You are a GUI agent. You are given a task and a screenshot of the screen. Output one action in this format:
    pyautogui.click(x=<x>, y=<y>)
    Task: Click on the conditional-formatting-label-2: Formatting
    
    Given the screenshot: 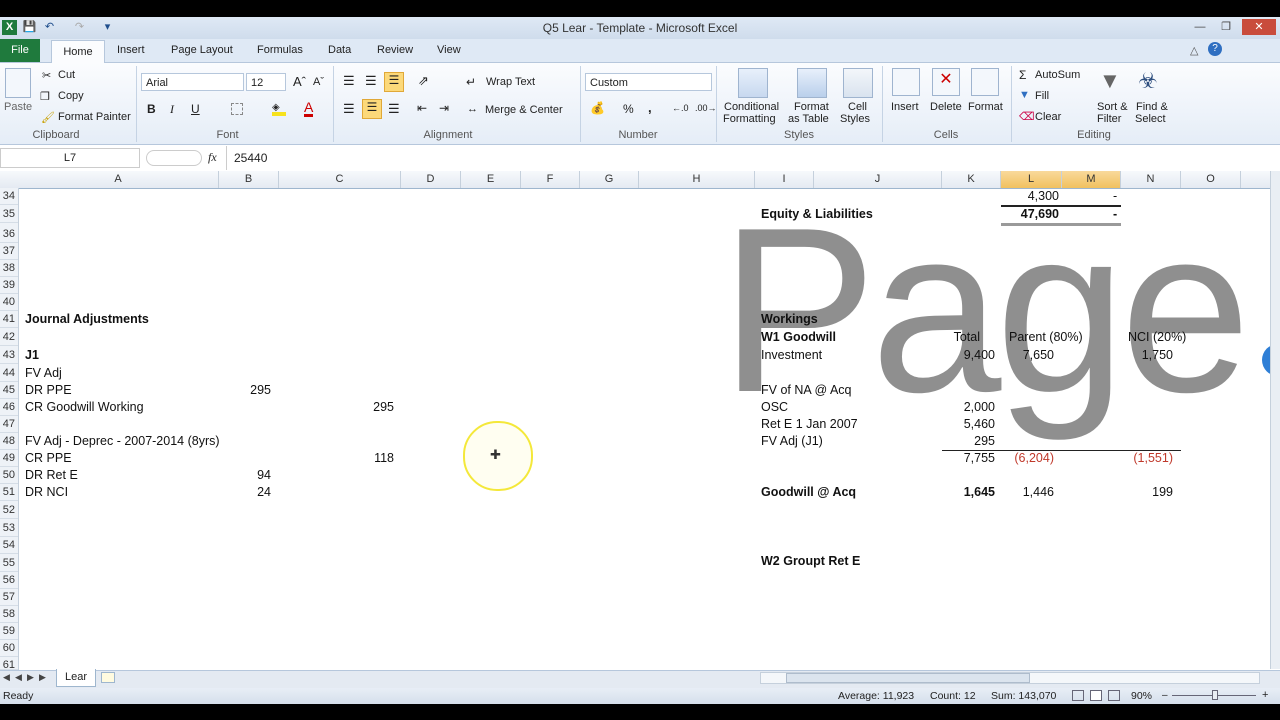 What is the action you would take?
    pyautogui.click(x=749, y=119)
    